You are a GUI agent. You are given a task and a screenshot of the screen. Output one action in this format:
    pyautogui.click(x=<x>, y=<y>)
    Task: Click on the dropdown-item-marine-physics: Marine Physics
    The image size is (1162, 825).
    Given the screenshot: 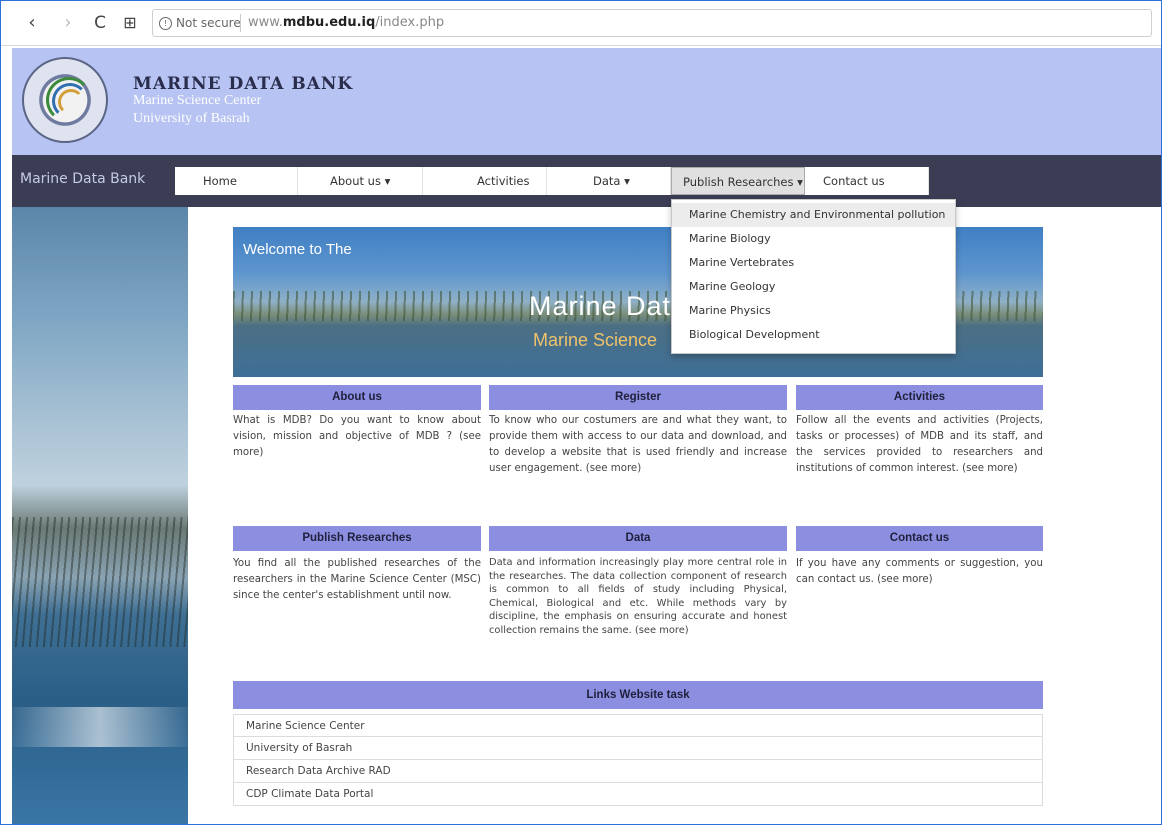 What is the action you would take?
    pyautogui.click(x=813, y=311)
    